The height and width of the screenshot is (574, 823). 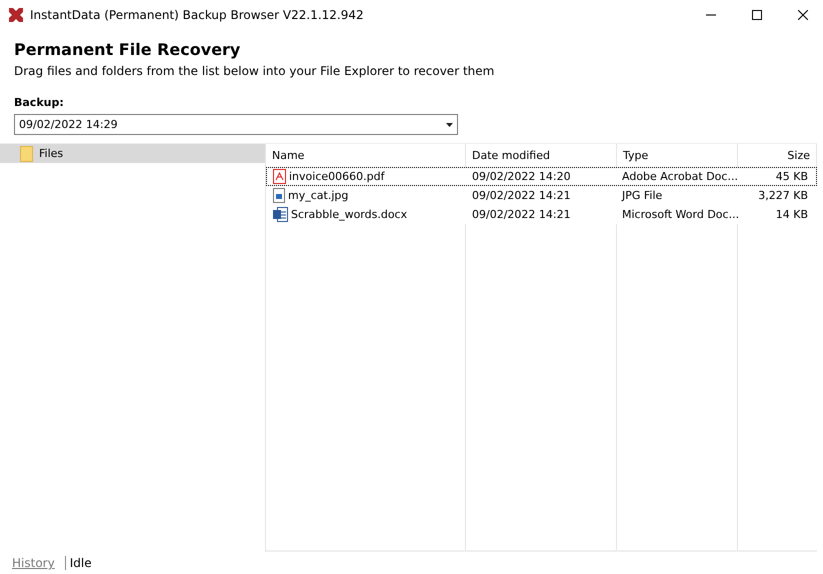 What do you see at coordinates (366, 155) in the screenshot?
I see `column-header: Name` at bounding box center [366, 155].